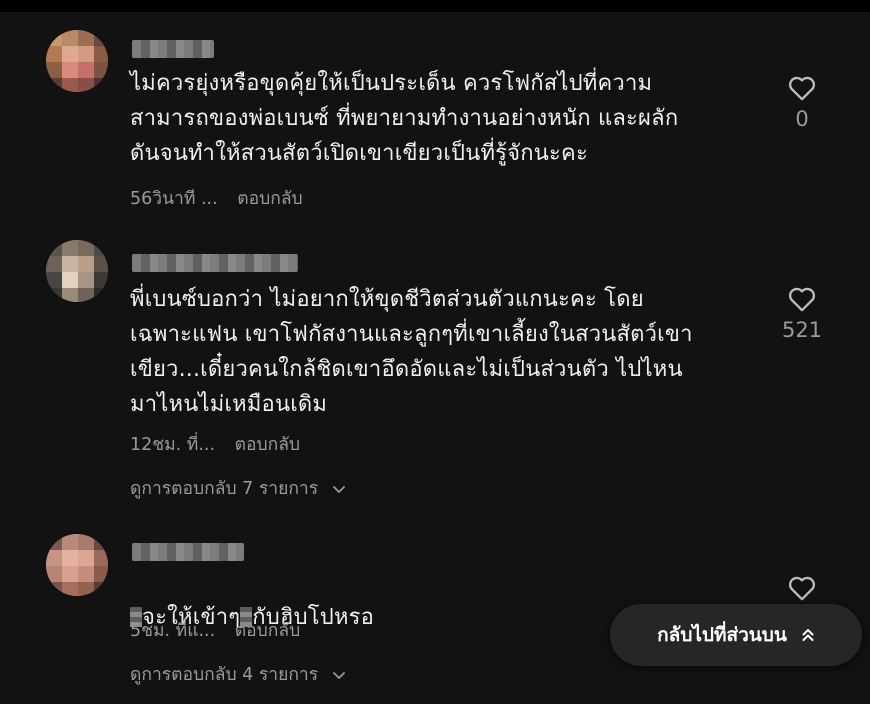 The width and height of the screenshot is (870, 704). I want to click on view-replies-button: ดูการตอบกลับ 4 รายการ, so click(238, 674).